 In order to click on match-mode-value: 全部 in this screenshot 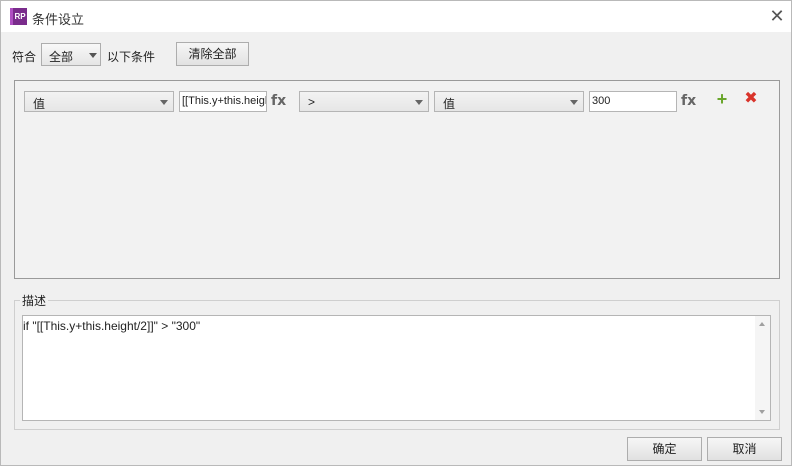, I will do `click(61, 57)`.